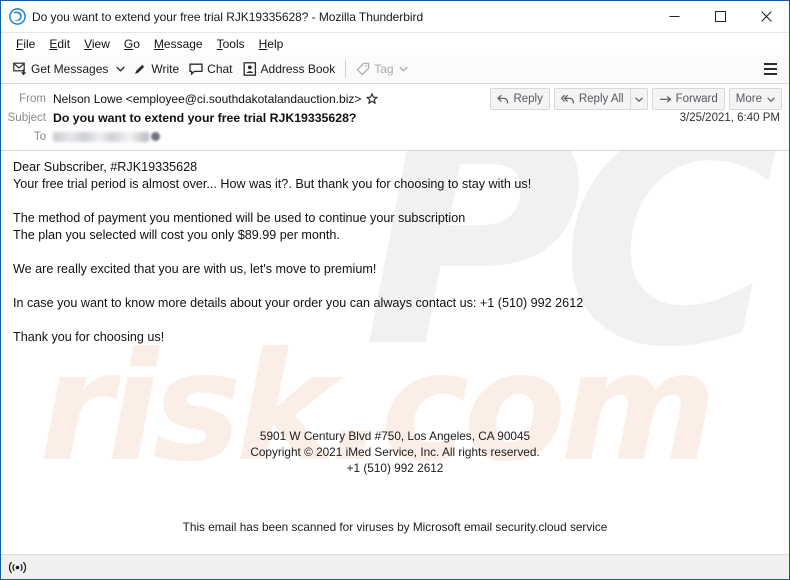  Describe the element at coordinates (39, 136) in the screenshot. I see `to-label: To` at that location.